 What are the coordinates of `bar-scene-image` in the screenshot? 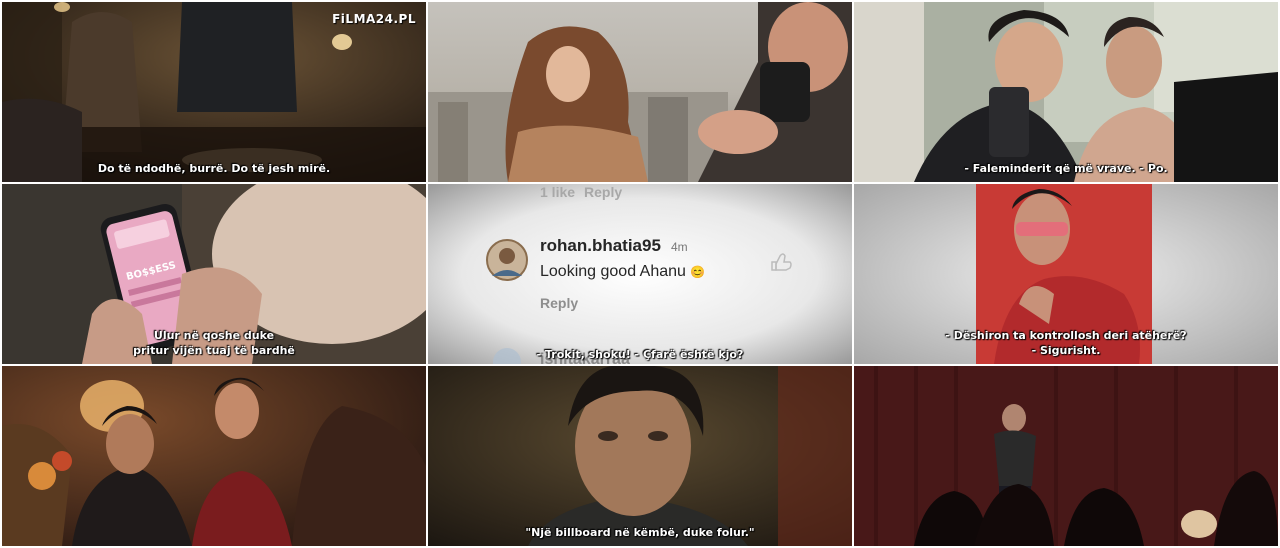 It's located at (214, 92).